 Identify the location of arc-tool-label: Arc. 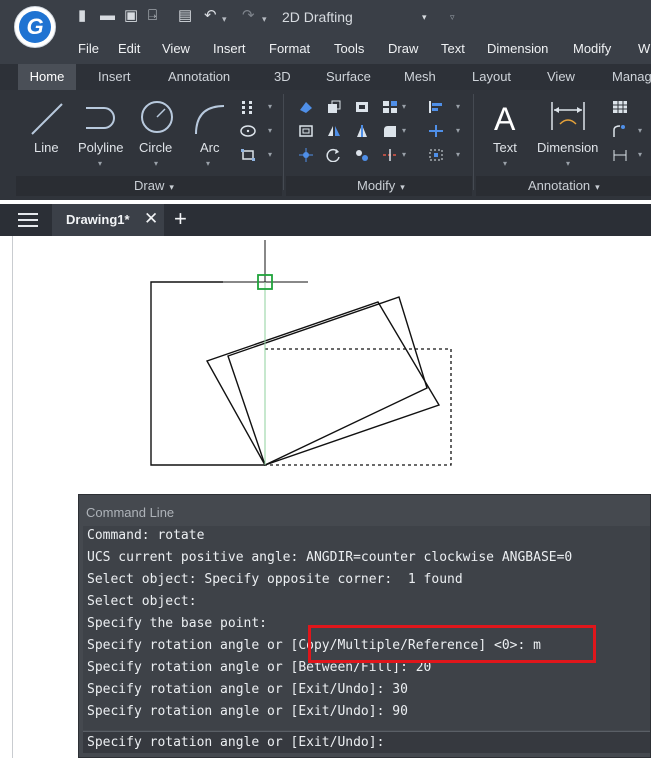
(210, 148).